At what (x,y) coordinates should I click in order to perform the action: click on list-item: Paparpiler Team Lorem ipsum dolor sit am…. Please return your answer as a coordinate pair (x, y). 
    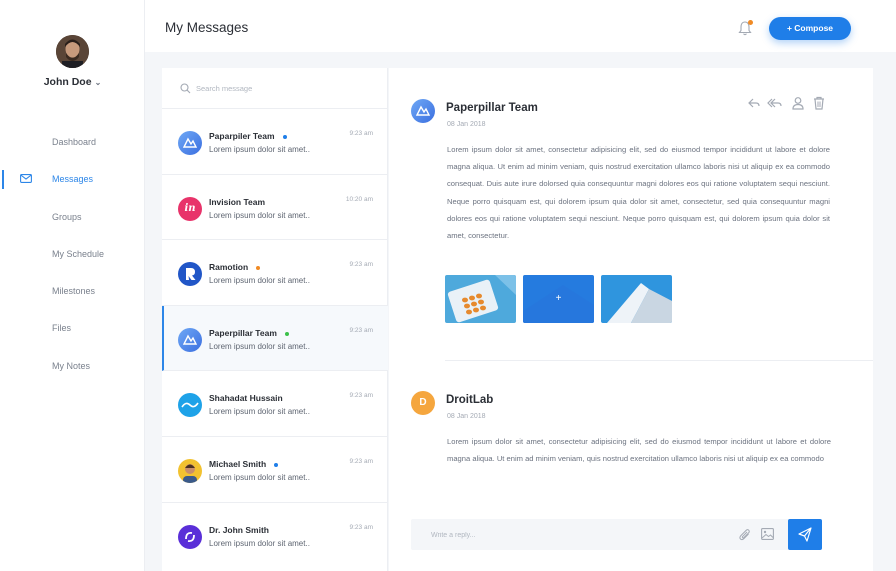
    Looking at the image, I should click on (275, 142).